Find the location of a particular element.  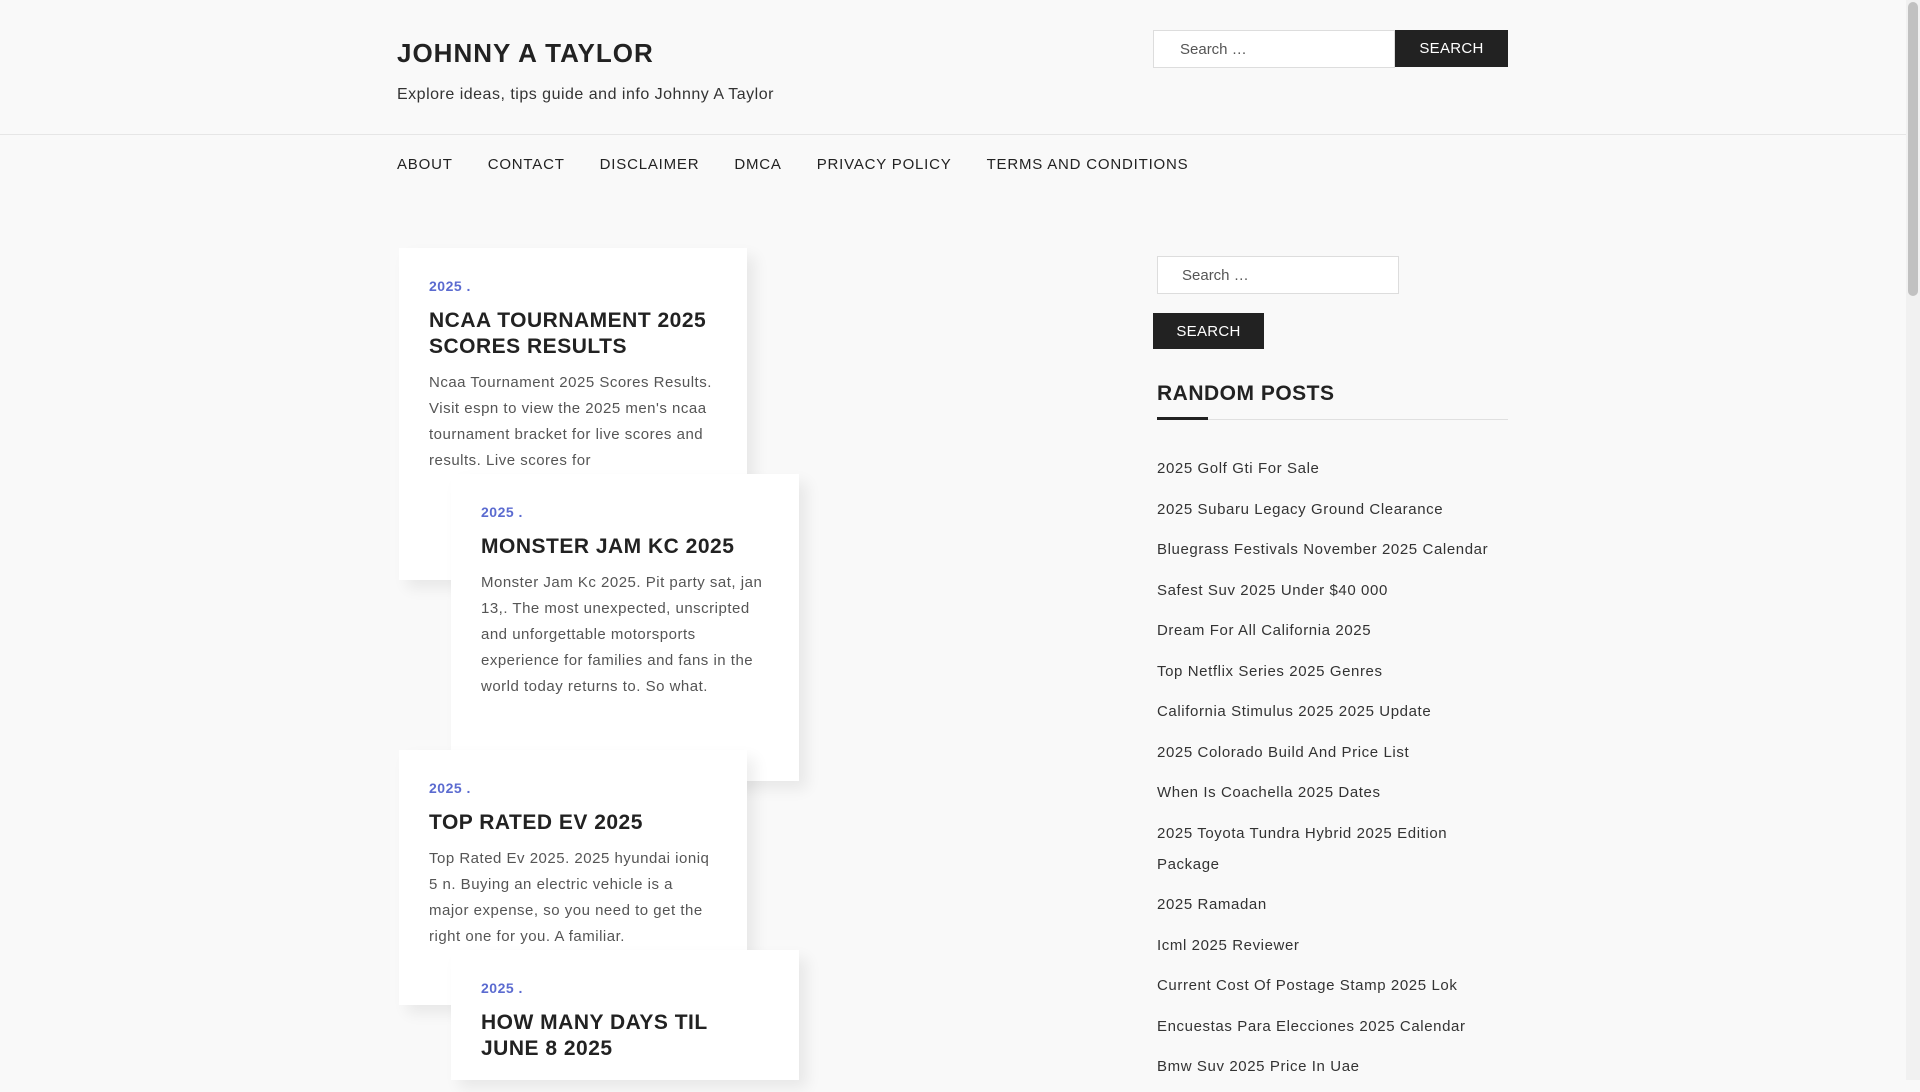

list-item: 2025 Golf Gti For Sale is located at coordinates (1333, 468).